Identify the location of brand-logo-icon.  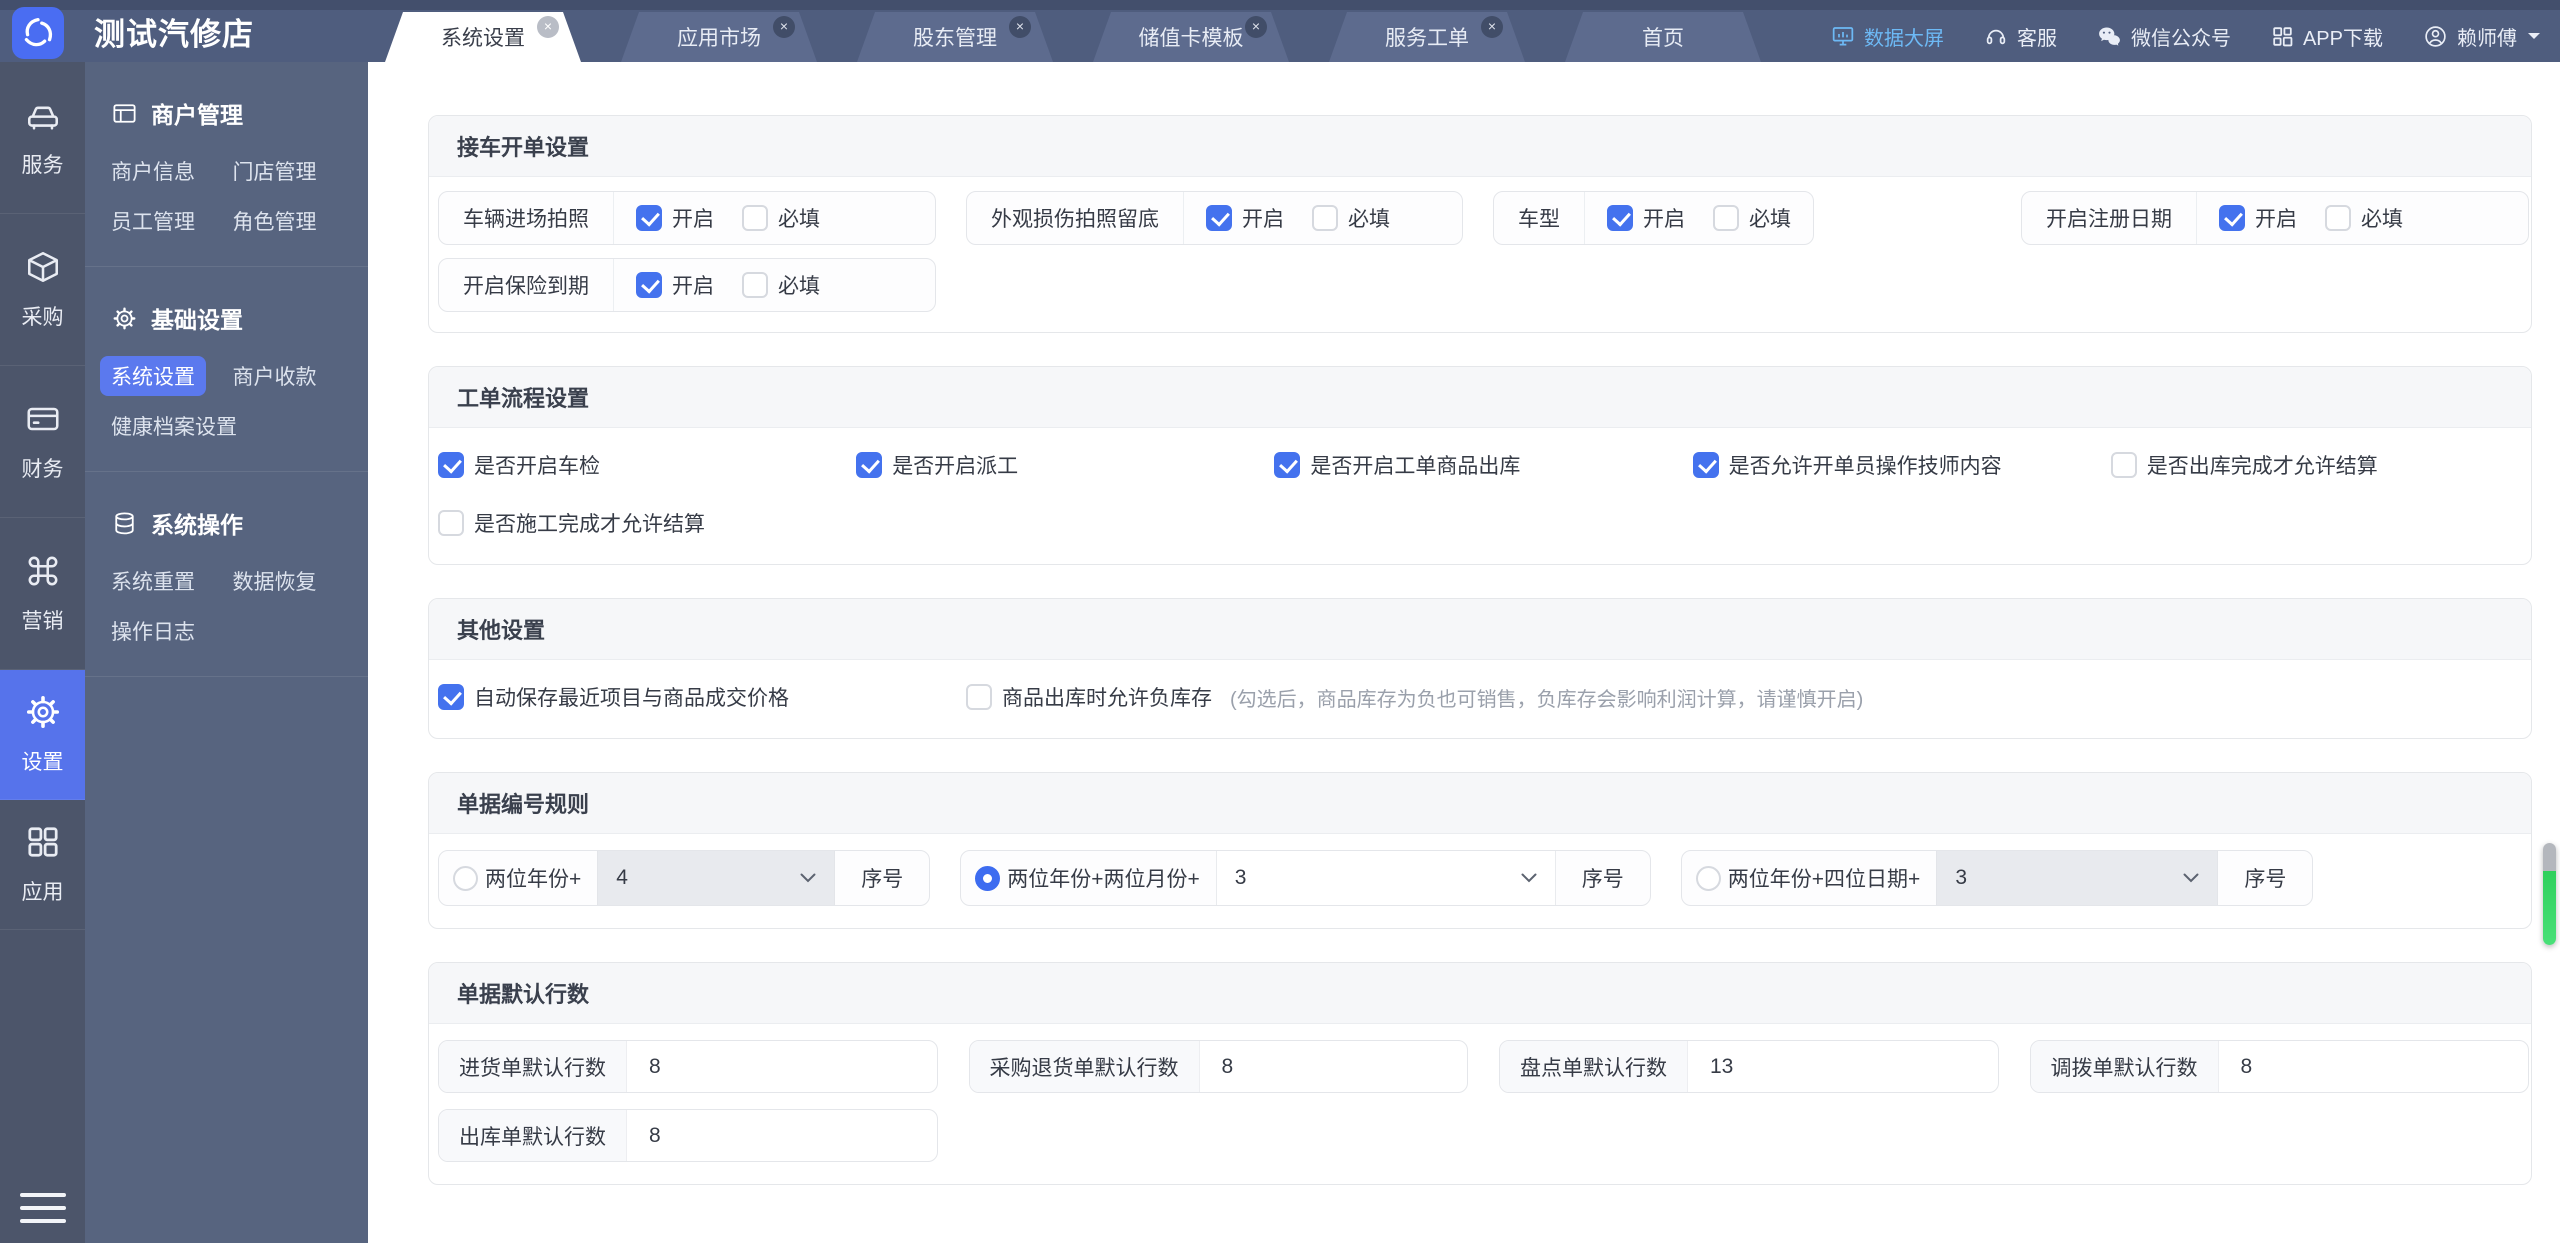
(38, 33).